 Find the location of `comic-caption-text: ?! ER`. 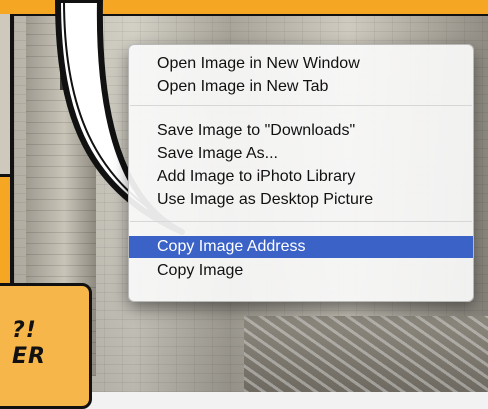

comic-caption-text: ?! ER is located at coordinates (52, 344).